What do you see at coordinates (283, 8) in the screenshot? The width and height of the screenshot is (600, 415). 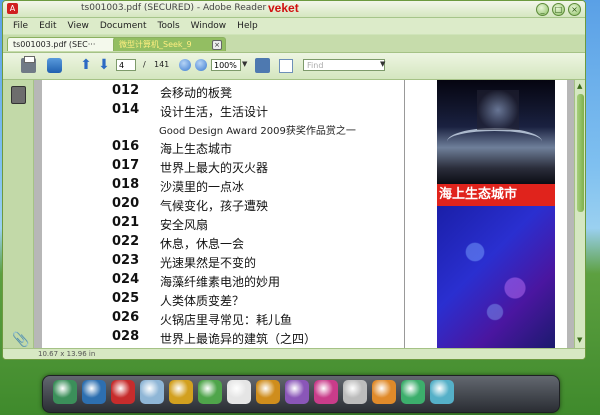 I see `window-tag: veket` at bounding box center [283, 8].